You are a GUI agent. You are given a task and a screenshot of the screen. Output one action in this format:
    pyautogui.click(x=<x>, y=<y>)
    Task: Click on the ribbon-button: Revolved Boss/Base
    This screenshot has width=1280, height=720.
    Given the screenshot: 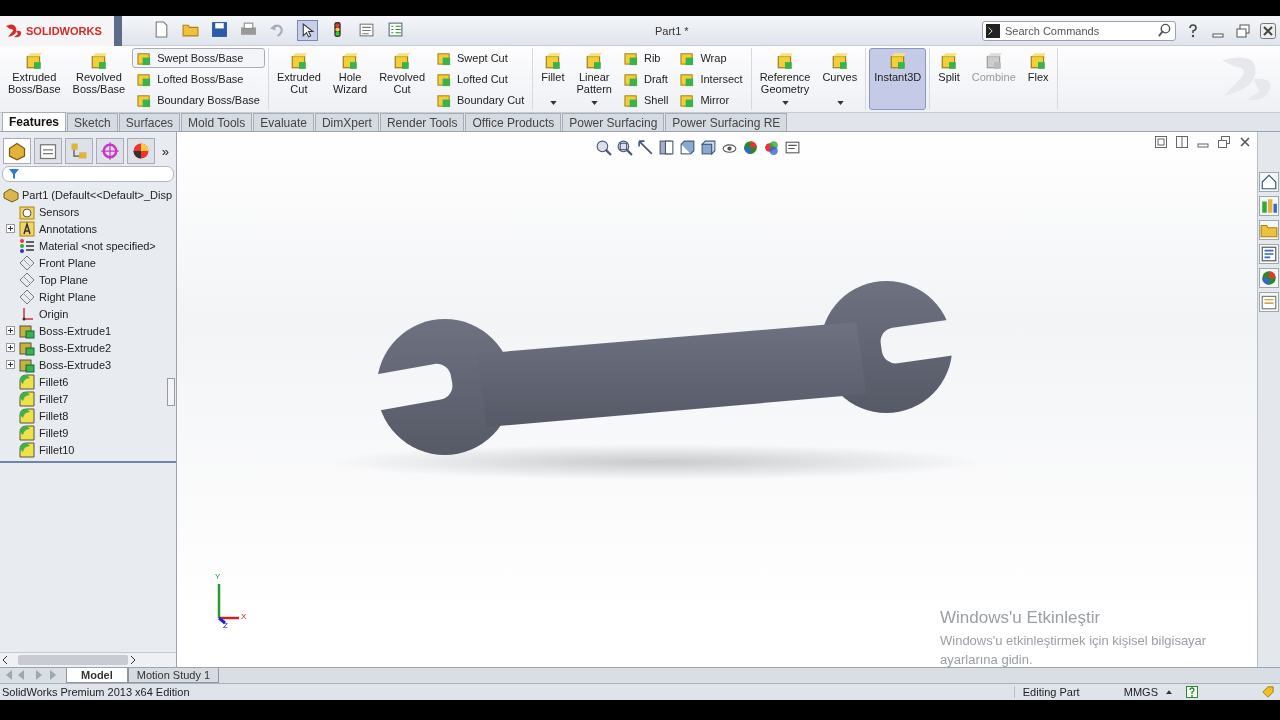 What is the action you would take?
    pyautogui.click(x=99, y=79)
    